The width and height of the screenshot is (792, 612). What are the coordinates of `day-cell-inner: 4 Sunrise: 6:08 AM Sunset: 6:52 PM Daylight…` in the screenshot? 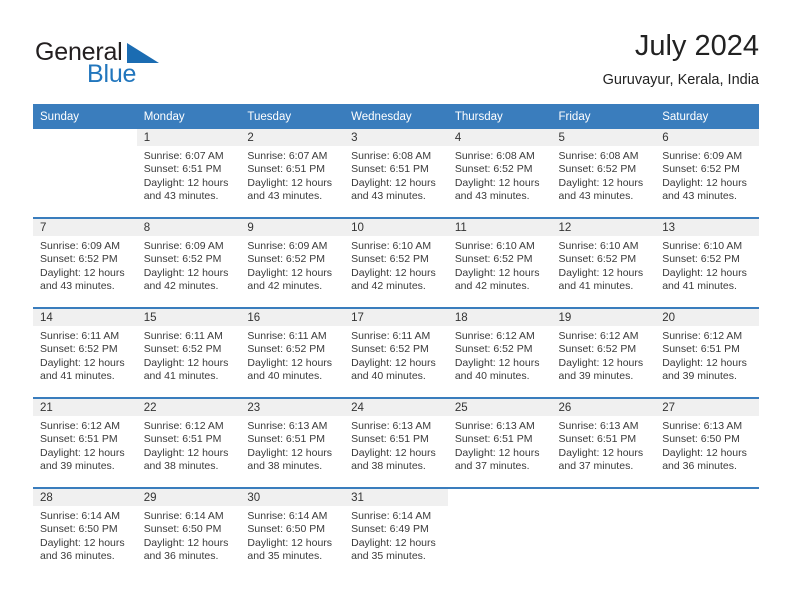 It's located at (499, 173).